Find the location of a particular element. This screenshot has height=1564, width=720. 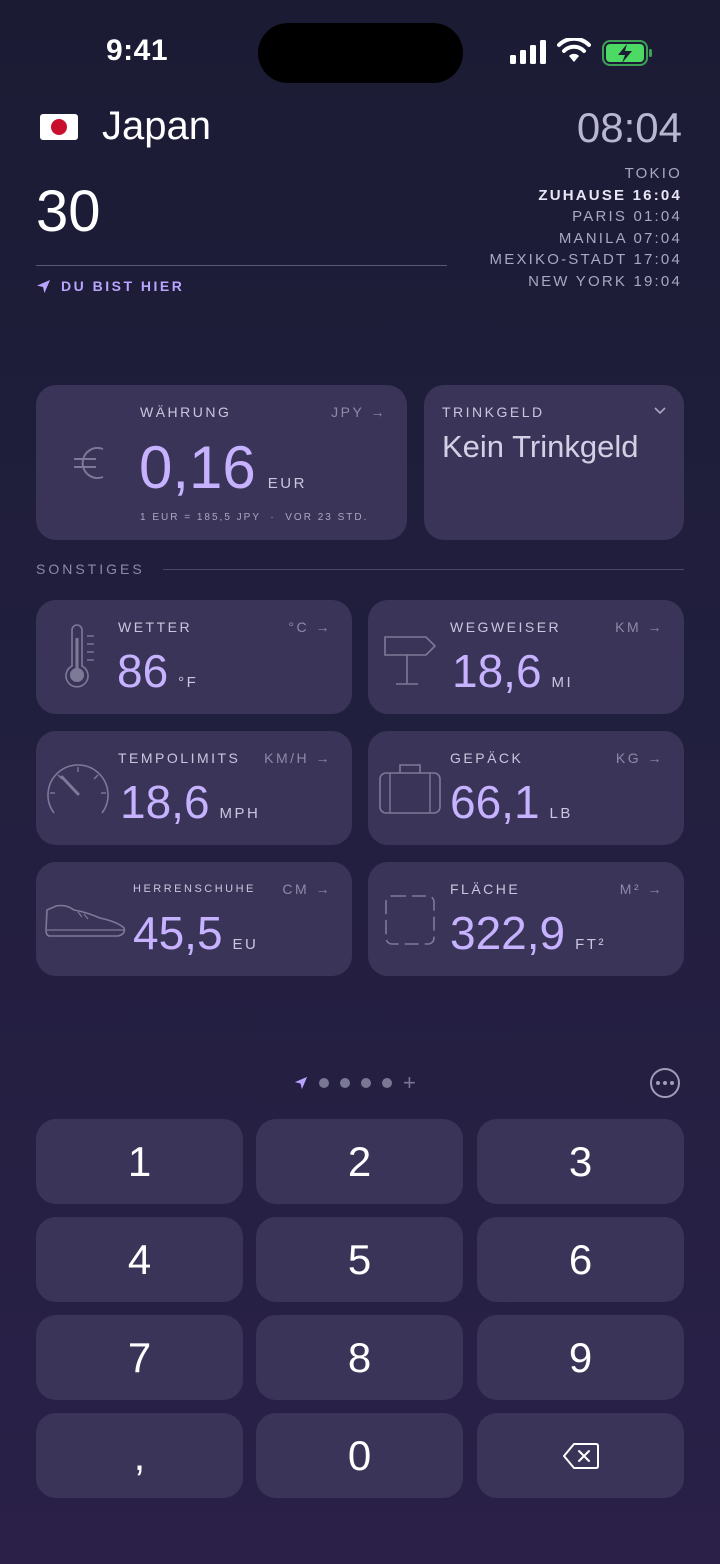

signpost-unit-toggle: KM → is located at coordinates (639, 627).